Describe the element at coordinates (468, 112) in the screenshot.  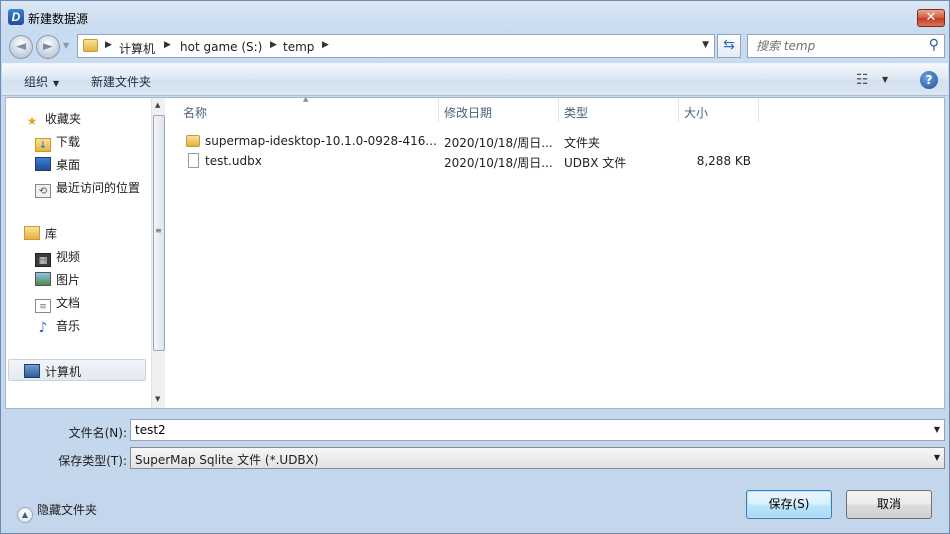
I see `column-header-modified: 修改日期` at that location.